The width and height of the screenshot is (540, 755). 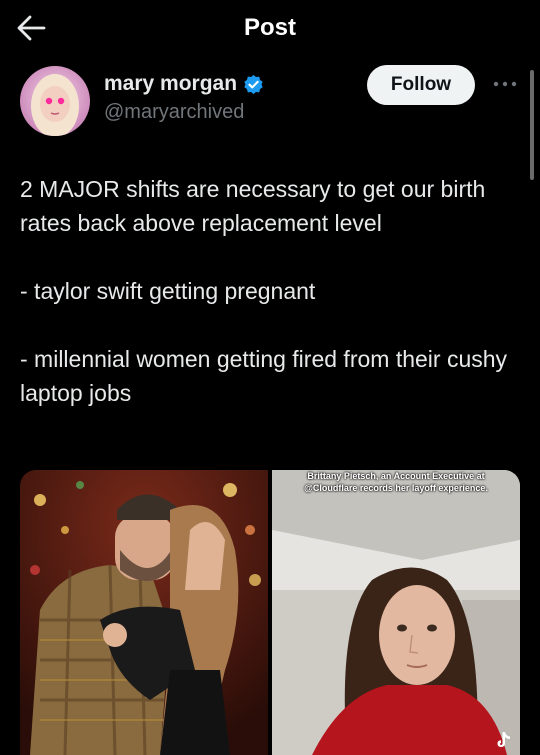 I want to click on more-dots-icon, so click(x=505, y=84).